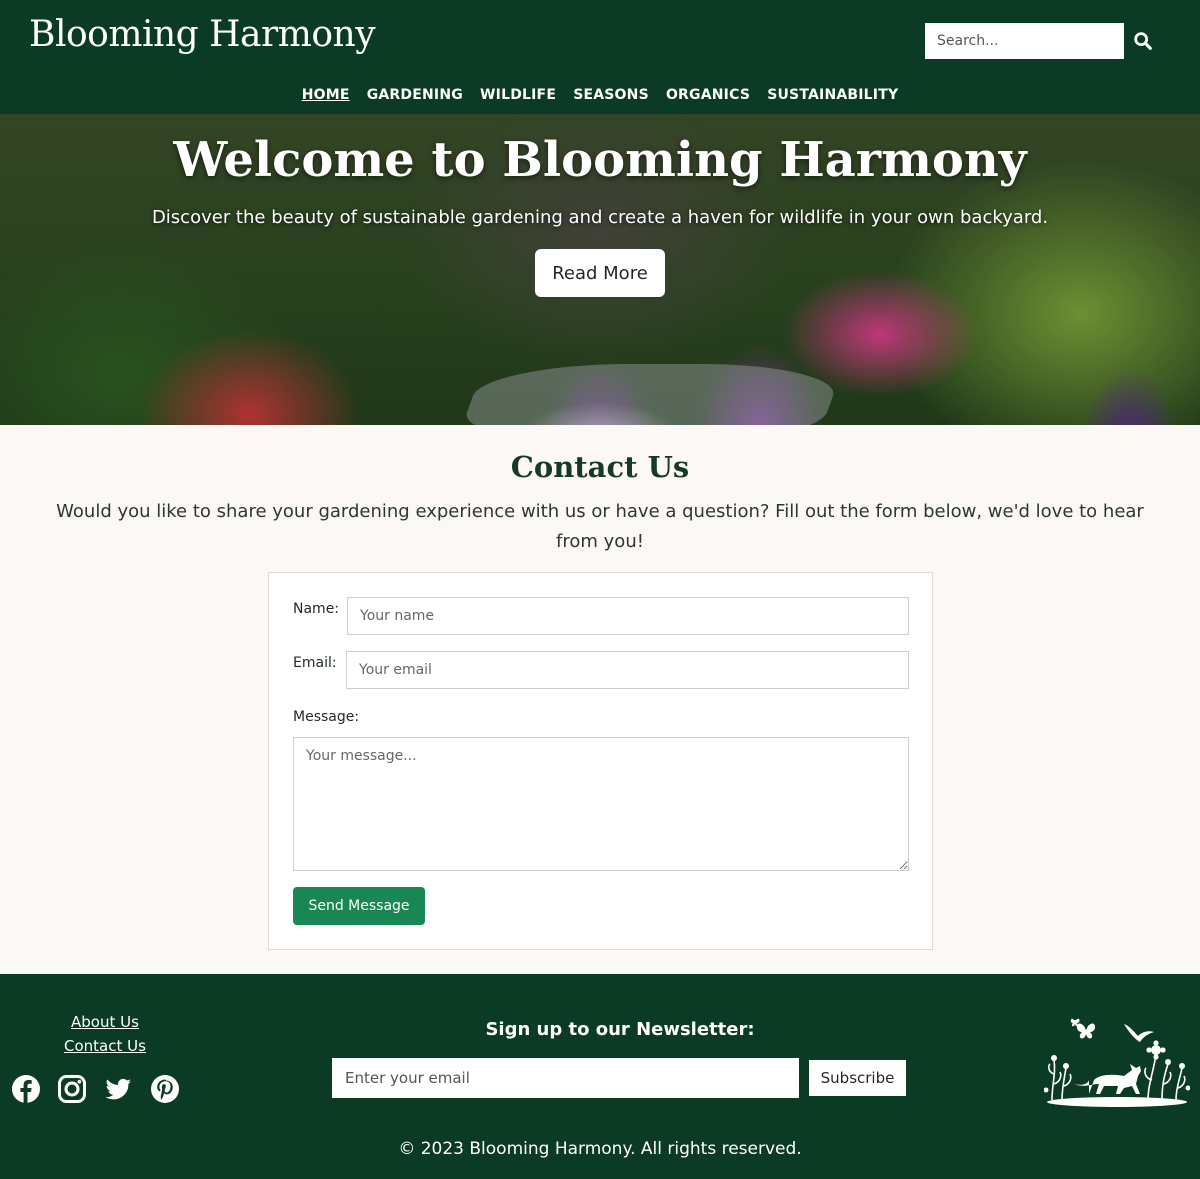  Describe the element at coordinates (620, 1029) in the screenshot. I see `newsletter-title: Sign up to our Newsletter:` at that location.